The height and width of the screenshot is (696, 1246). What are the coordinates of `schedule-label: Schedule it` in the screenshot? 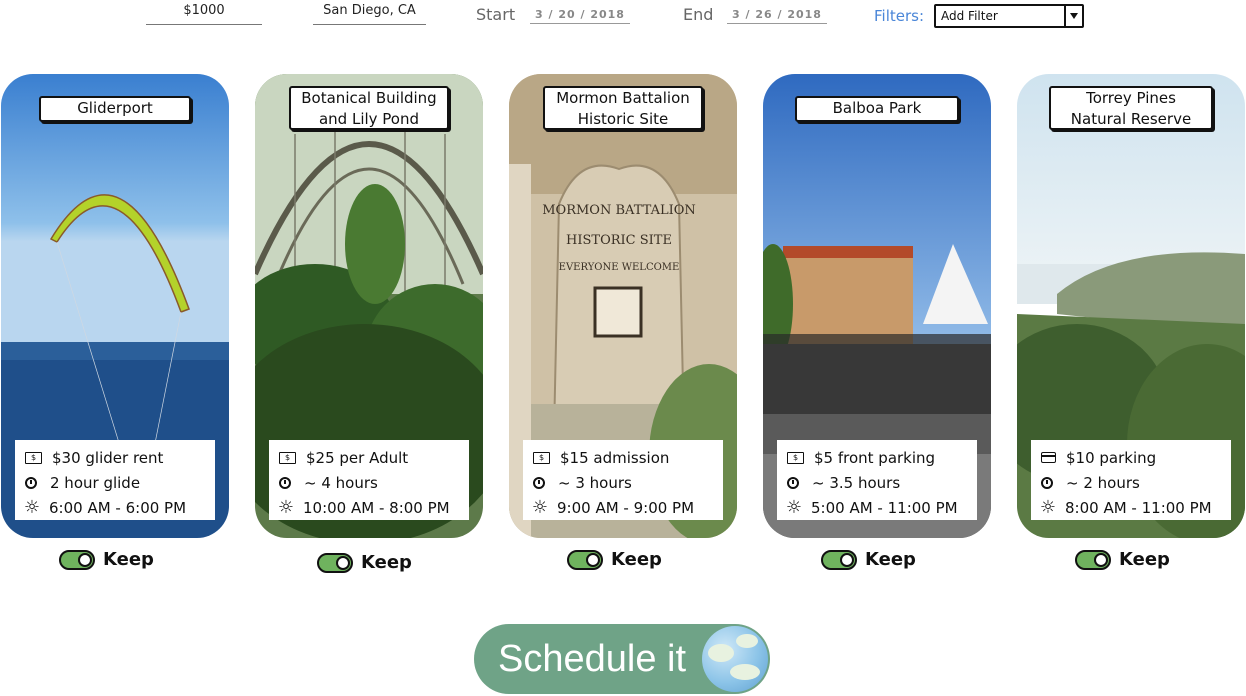 It's located at (592, 659).